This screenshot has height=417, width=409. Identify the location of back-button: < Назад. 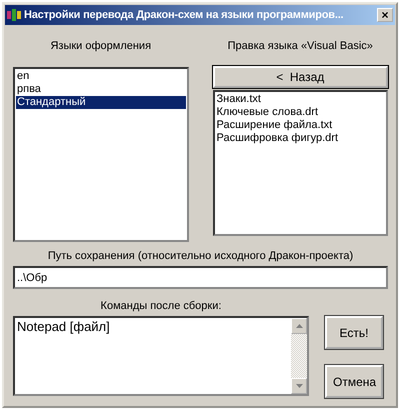
(300, 77).